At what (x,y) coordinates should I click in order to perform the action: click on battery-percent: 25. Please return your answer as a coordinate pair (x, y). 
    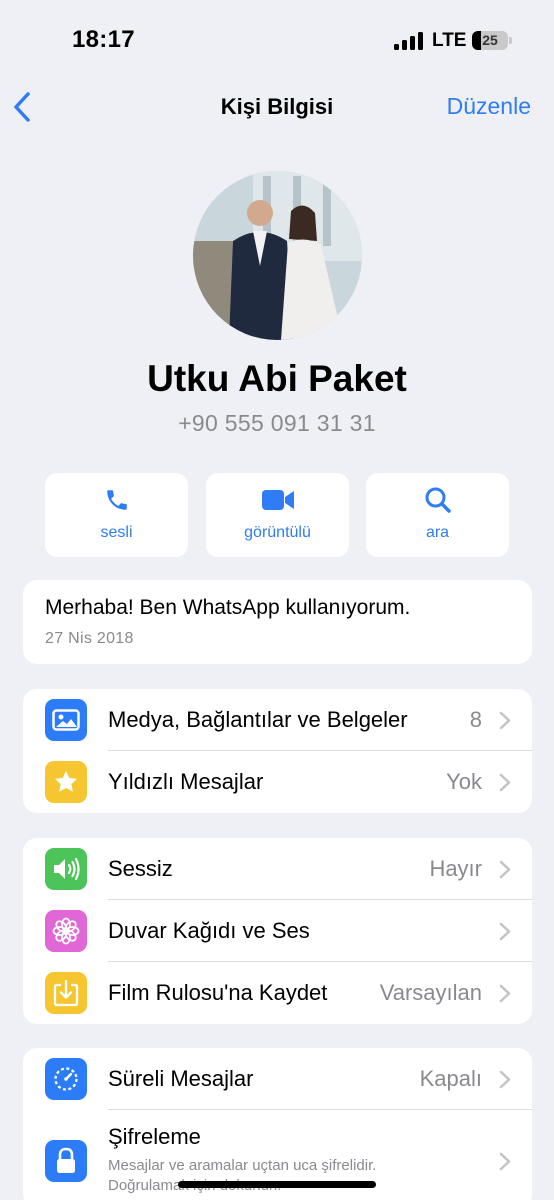
    Looking at the image, I should click on (490, 40).